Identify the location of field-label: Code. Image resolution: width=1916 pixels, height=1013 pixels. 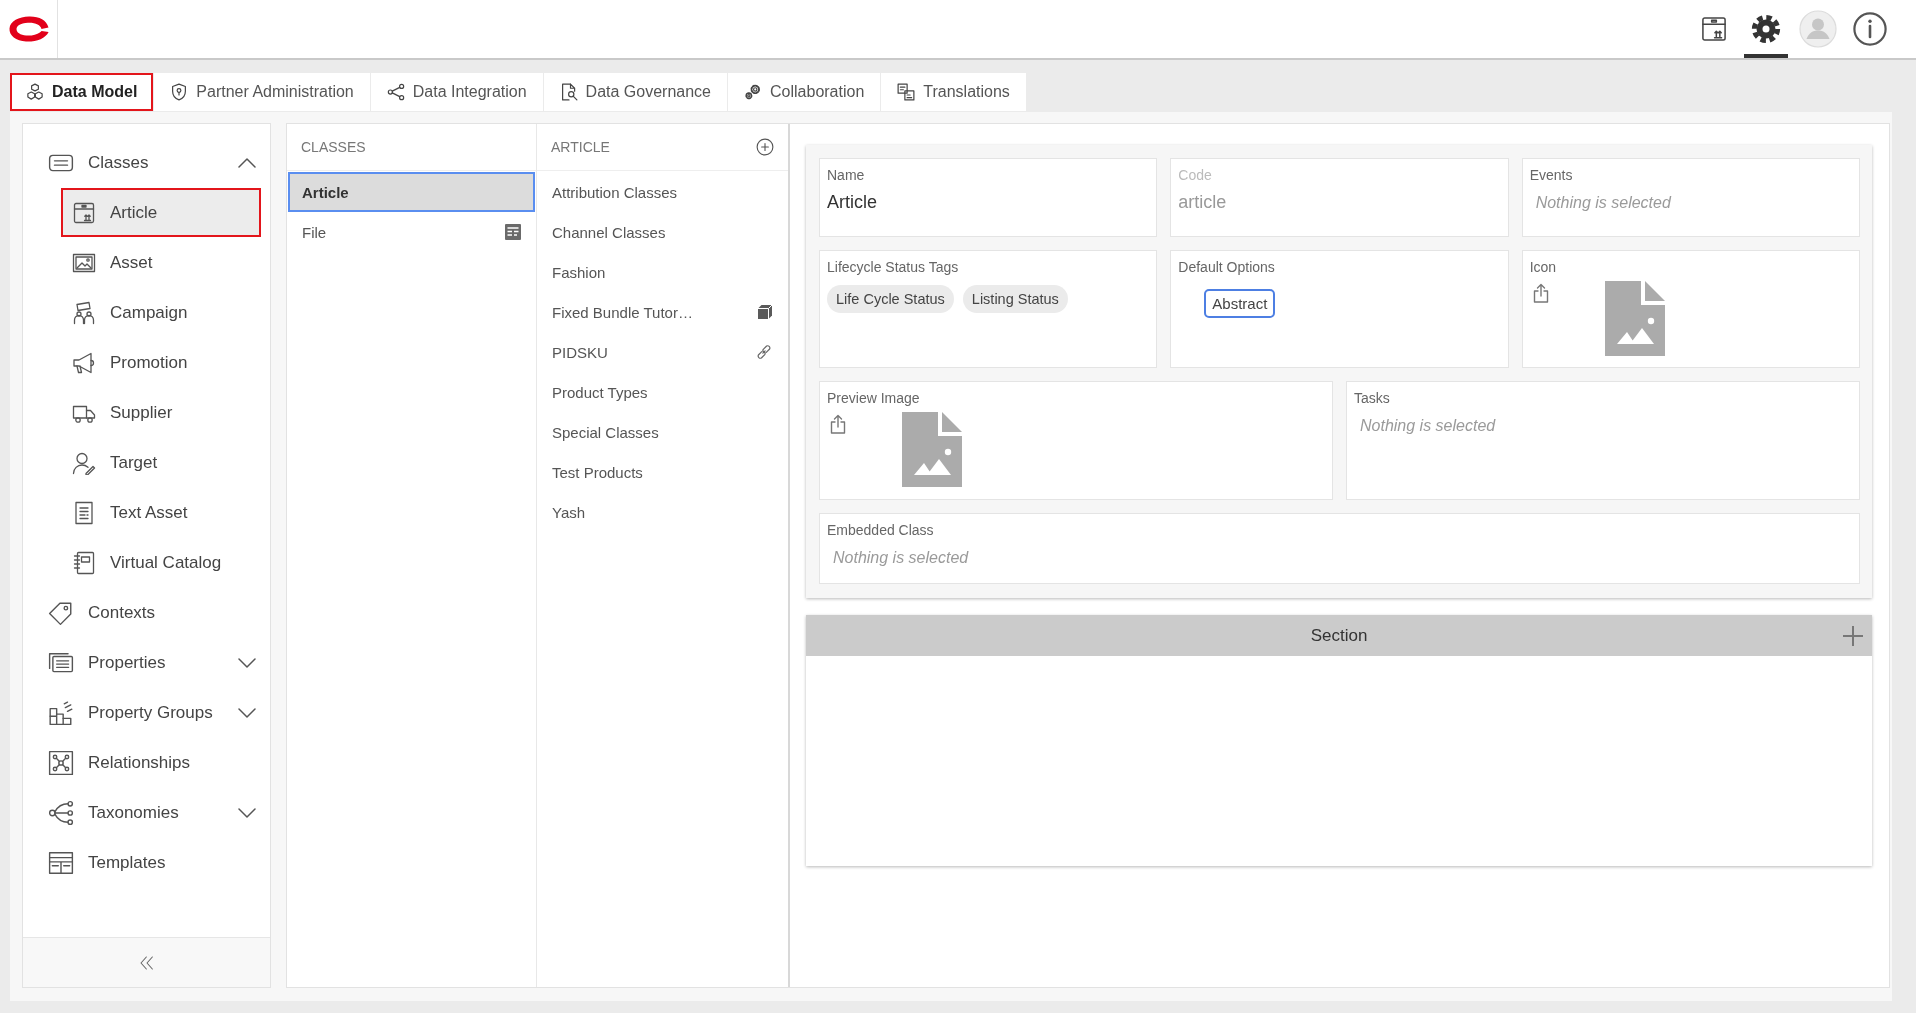
(1195, 175).